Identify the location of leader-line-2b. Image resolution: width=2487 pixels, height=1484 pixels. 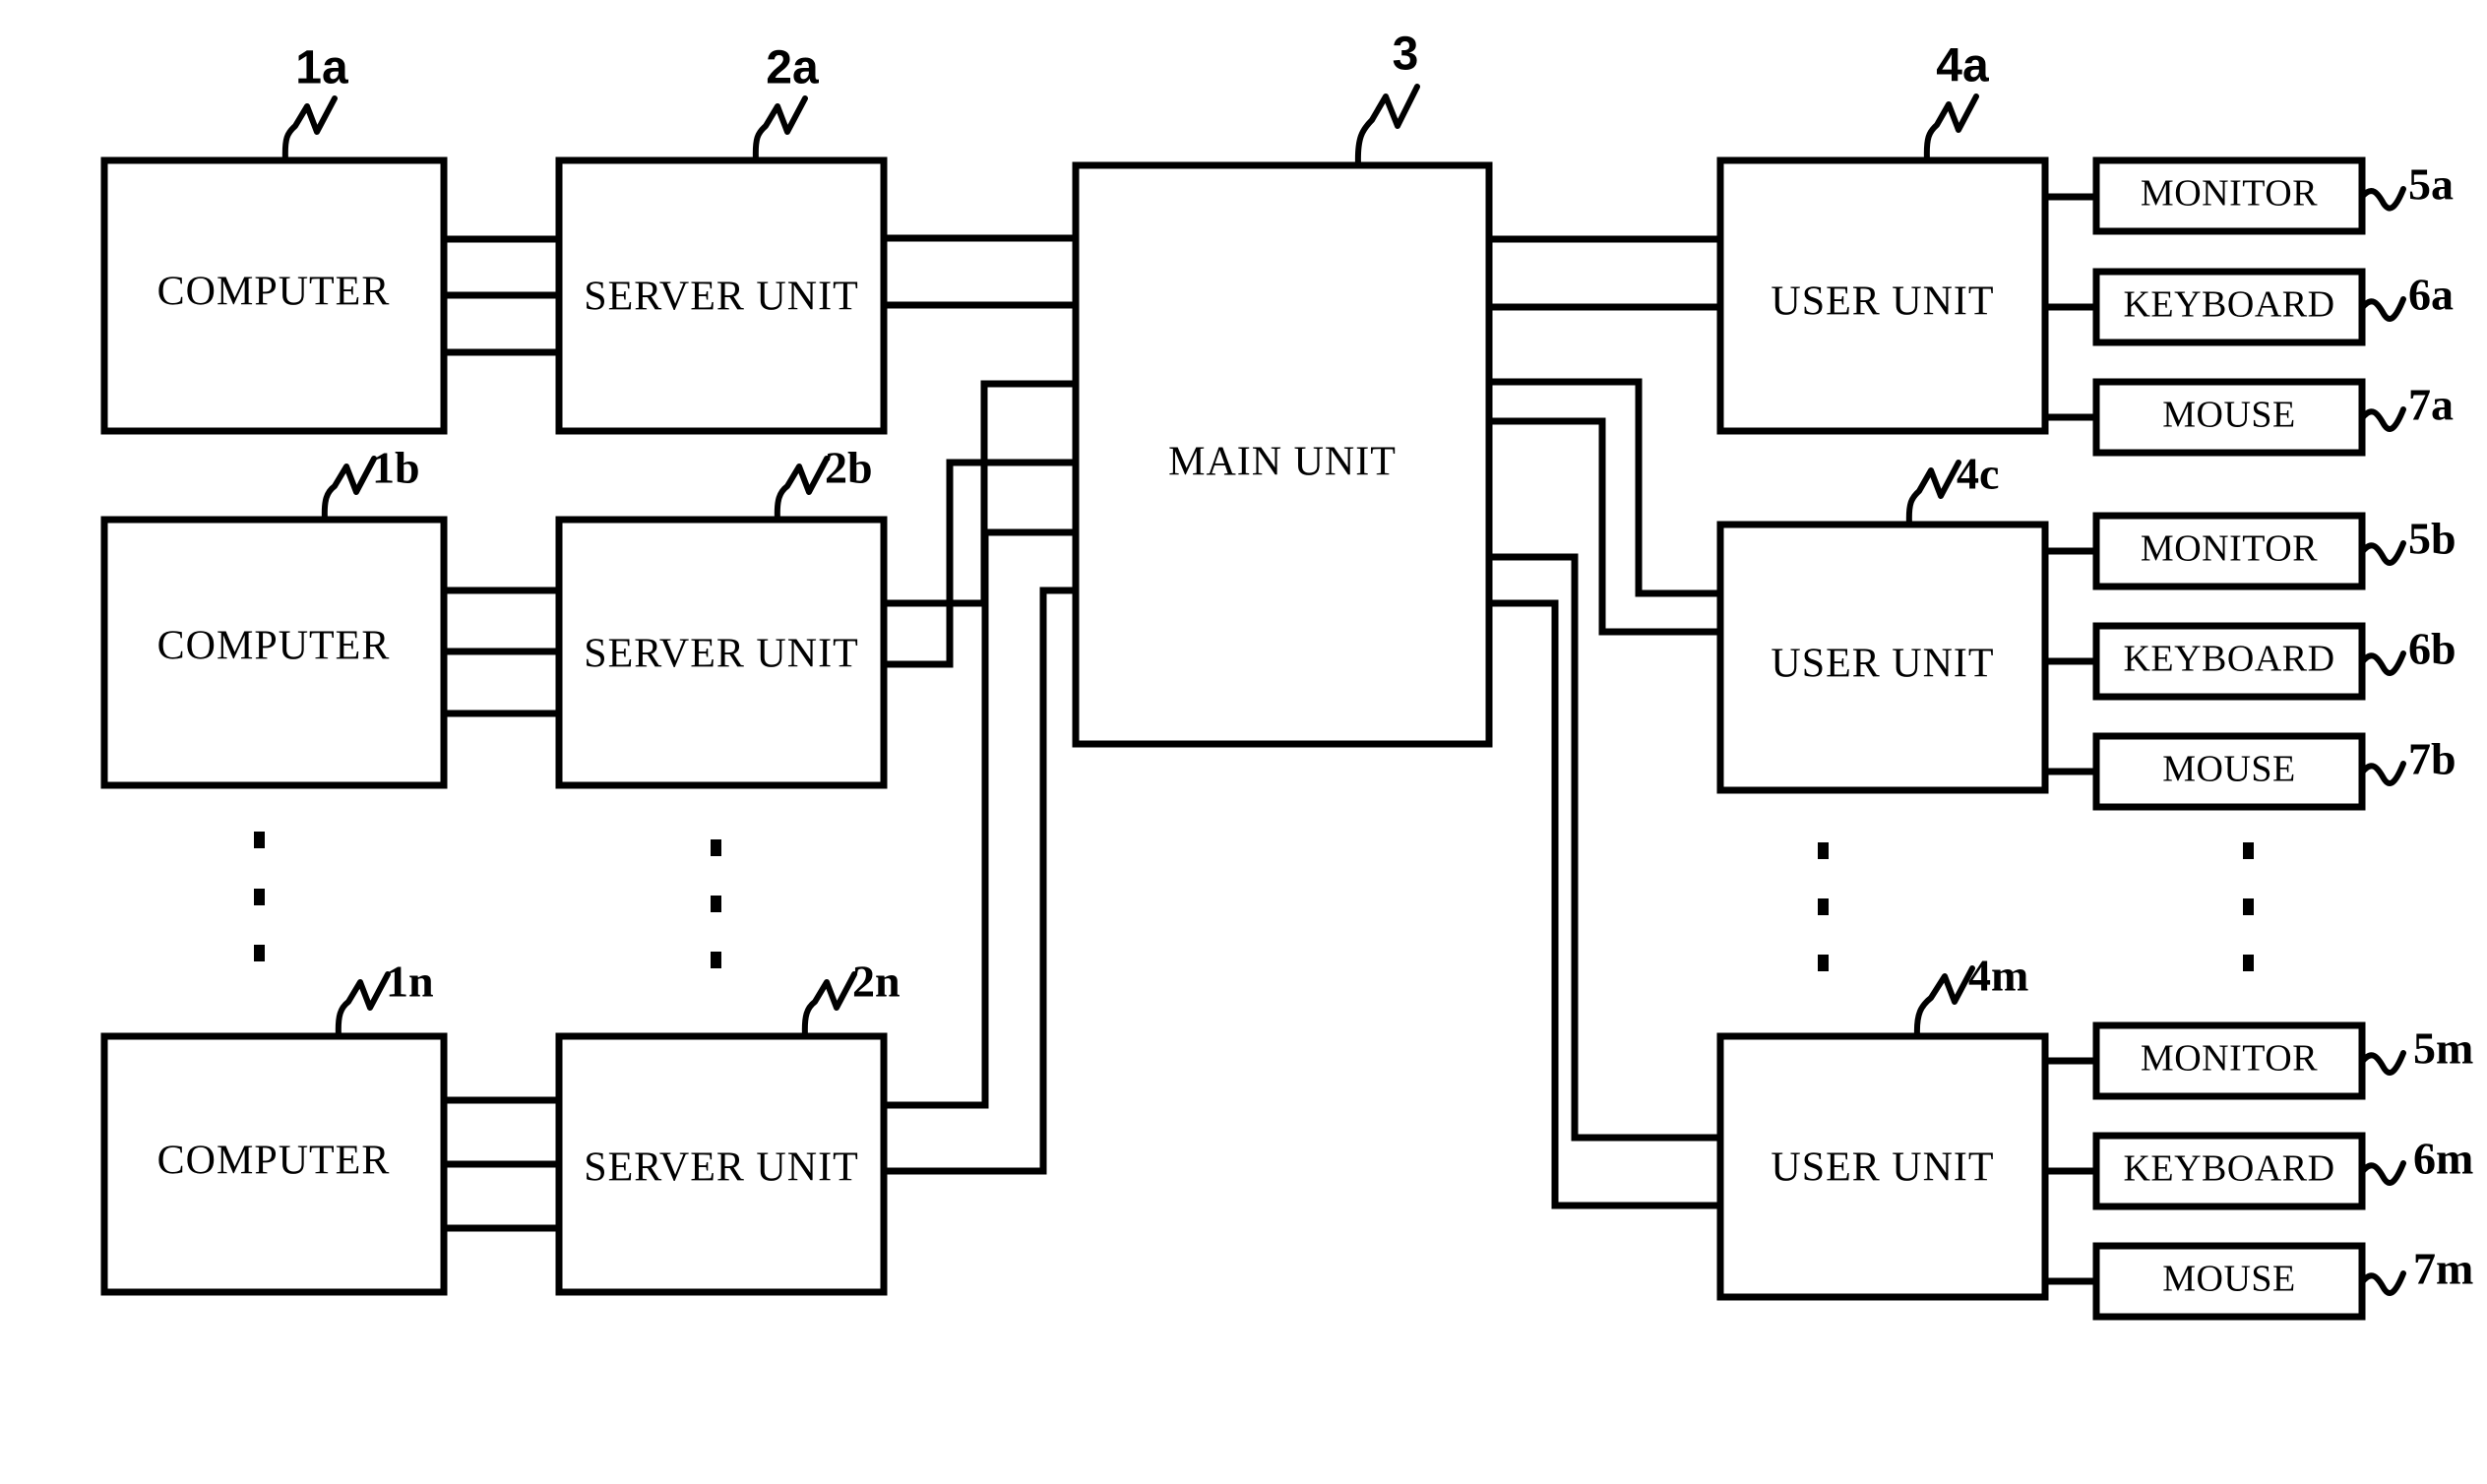
(802, 489).